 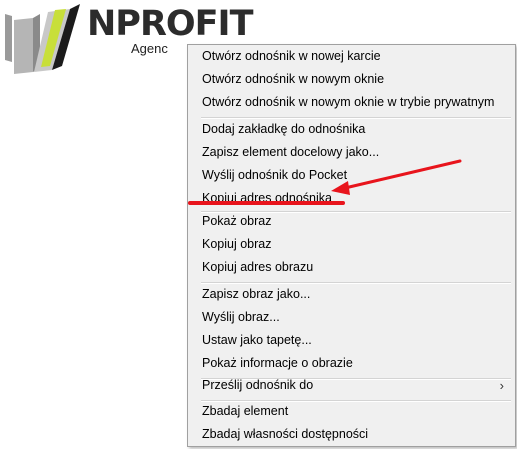 I want to click on annotation-overlay, so click(x=325, y=182).